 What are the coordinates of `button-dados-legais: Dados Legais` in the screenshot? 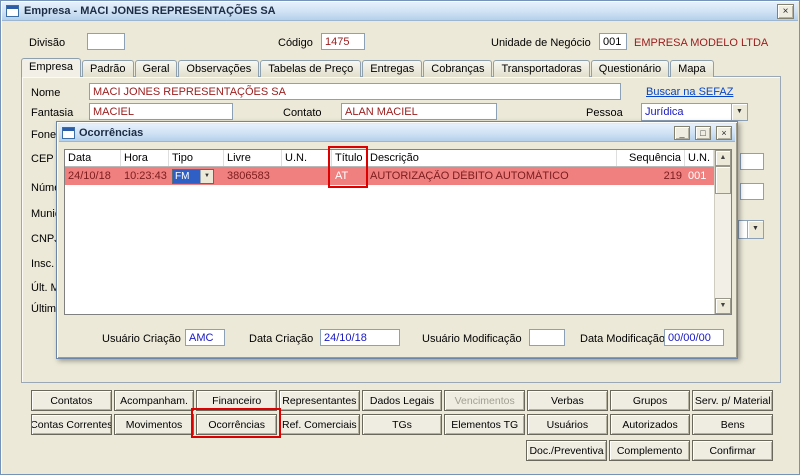 It's located at (402, 400).